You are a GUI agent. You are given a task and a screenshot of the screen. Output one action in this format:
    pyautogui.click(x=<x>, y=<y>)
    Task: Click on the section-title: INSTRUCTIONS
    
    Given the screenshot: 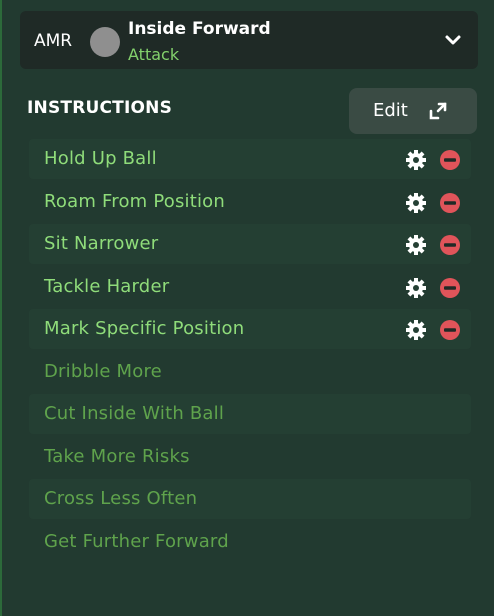 What is the action you would take?
    pyautogui.click(x=100, y=108)
    